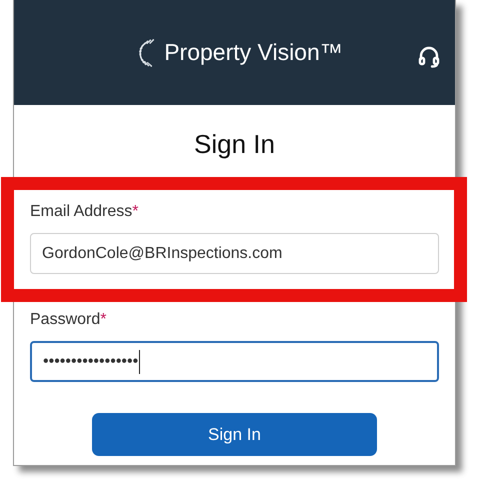  What do you see at coordinates (68, 320) in the screenshot?
I see `field-label: Password*` at bounding box center [68, 320].